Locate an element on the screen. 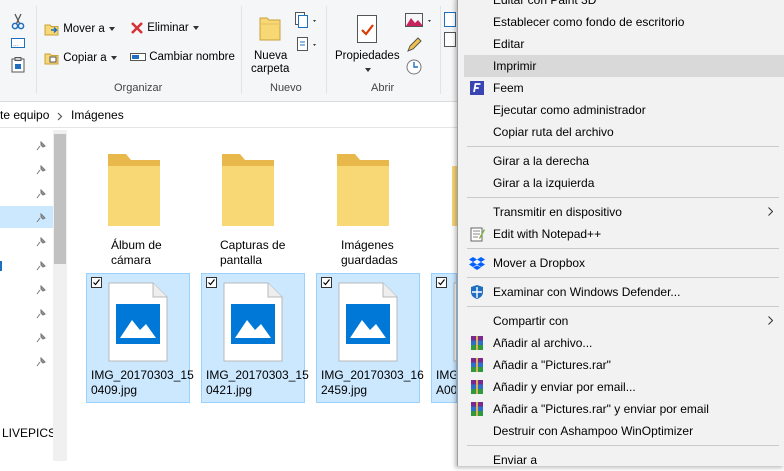 Image resolution: width=784 pixels, height=471 pixels. breadcrumb-images: Imágenes is located at coordinates (97, 115).